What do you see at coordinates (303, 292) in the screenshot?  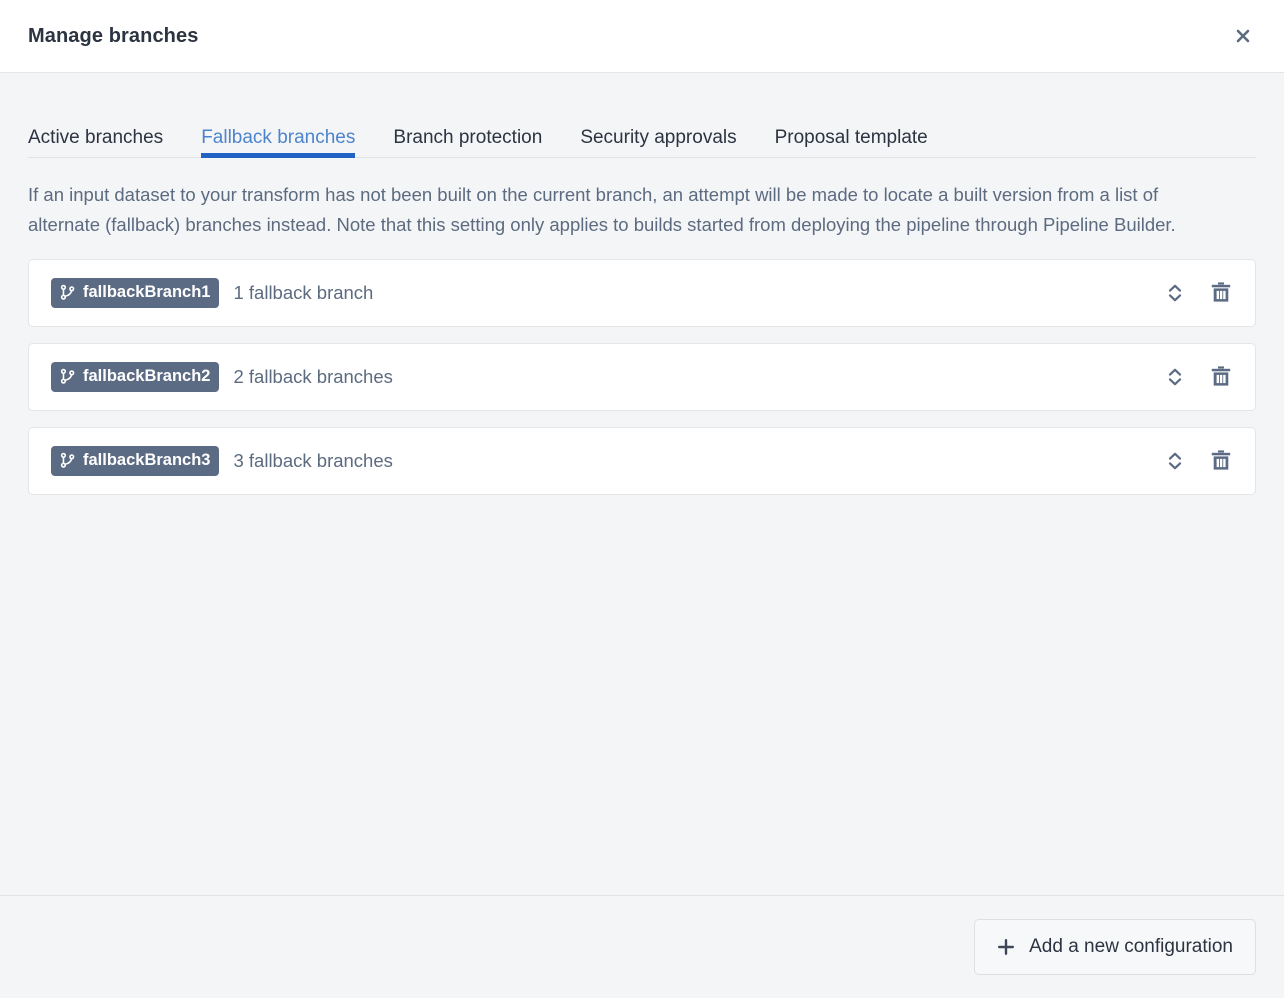 I see `configuration-summary: 1 fallback branch` at bounding box center [303, 292].